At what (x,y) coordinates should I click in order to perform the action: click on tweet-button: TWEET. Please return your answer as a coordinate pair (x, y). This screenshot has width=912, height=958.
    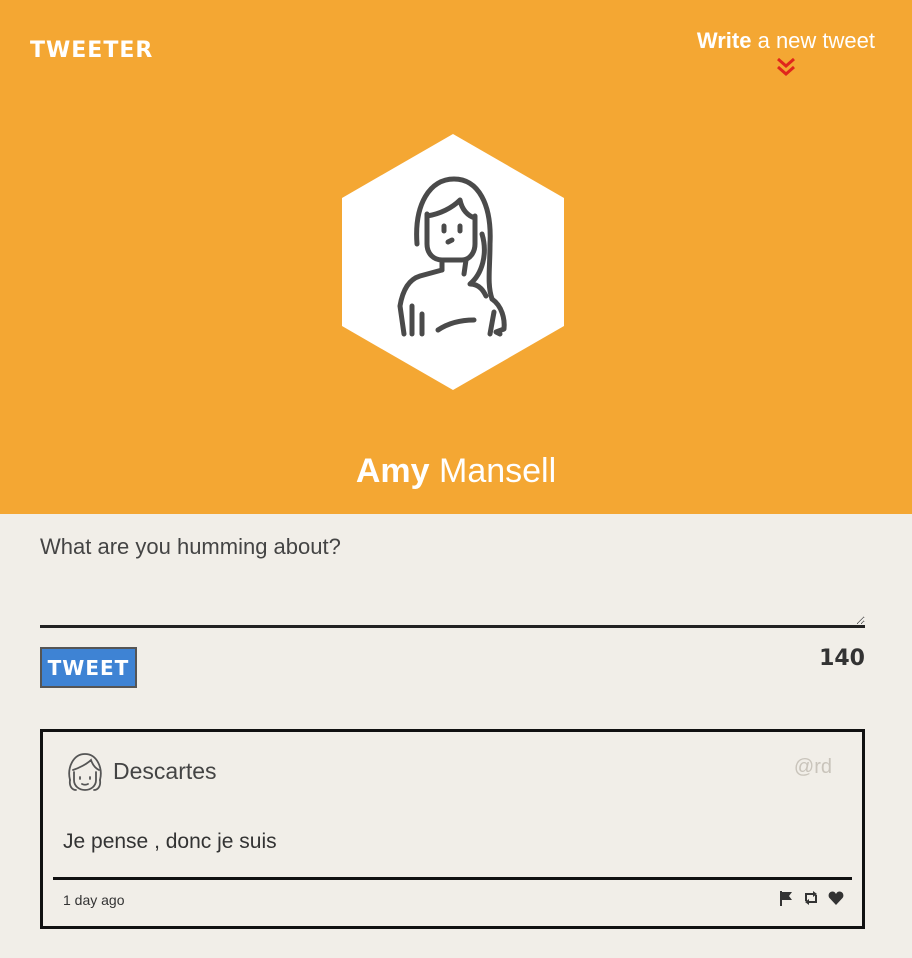
    Looking at the image, I should click on (88, 667).